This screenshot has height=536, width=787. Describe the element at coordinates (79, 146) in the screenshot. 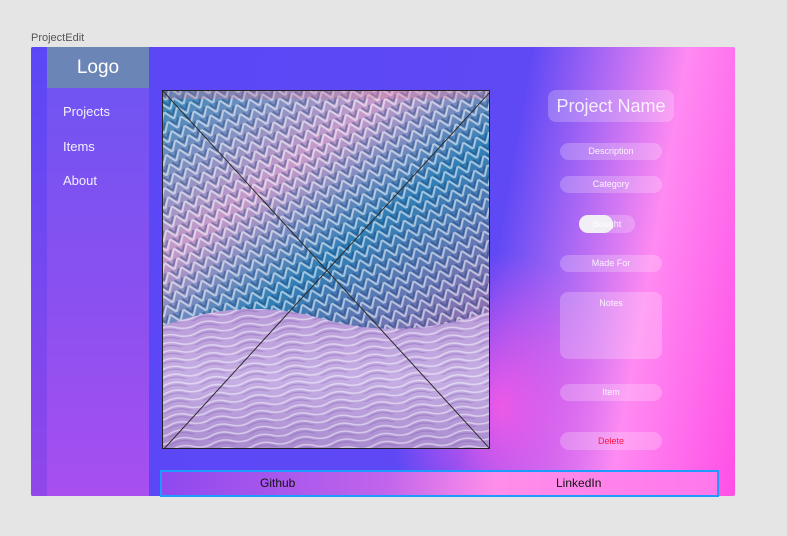

I see `sidebar-item-items: Items` at that location.